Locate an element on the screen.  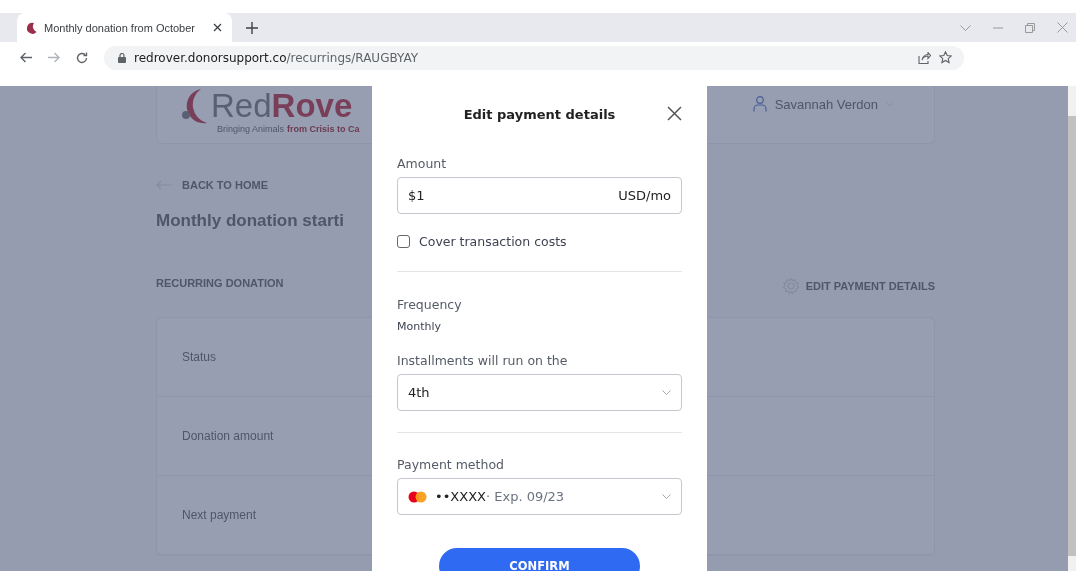
star-icon is located at coordinates (945, 57).